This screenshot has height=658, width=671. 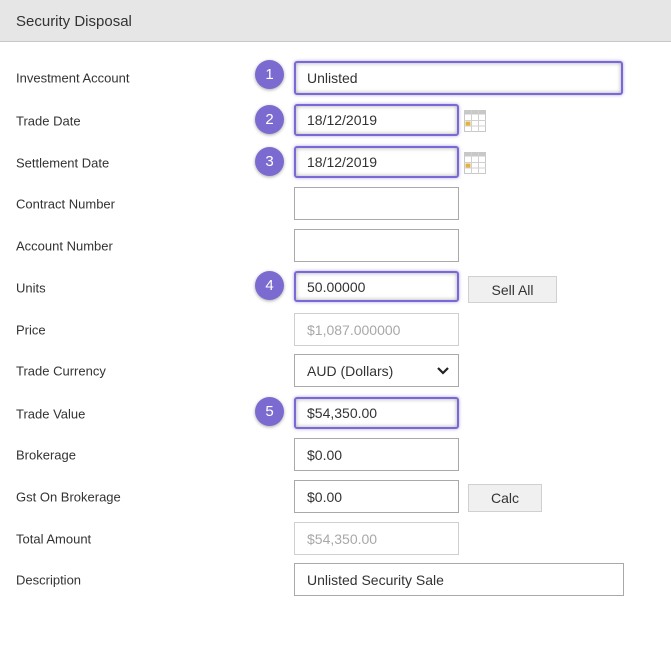 I want to click on price-input: $1,087.000000, so click(x=376, y=329).